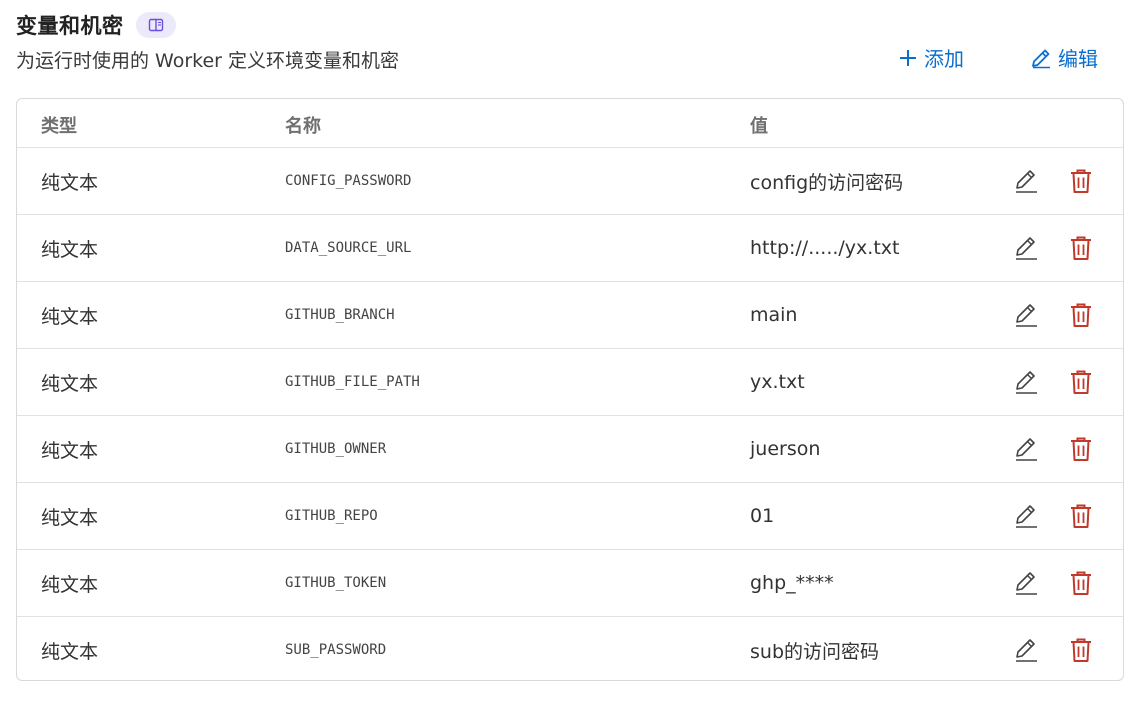 The height and width of the screenshot is (705, 1138). Describe the element at coordinates (944, 59) in the screenshot. I see `add-button-label: 添加` at that location.